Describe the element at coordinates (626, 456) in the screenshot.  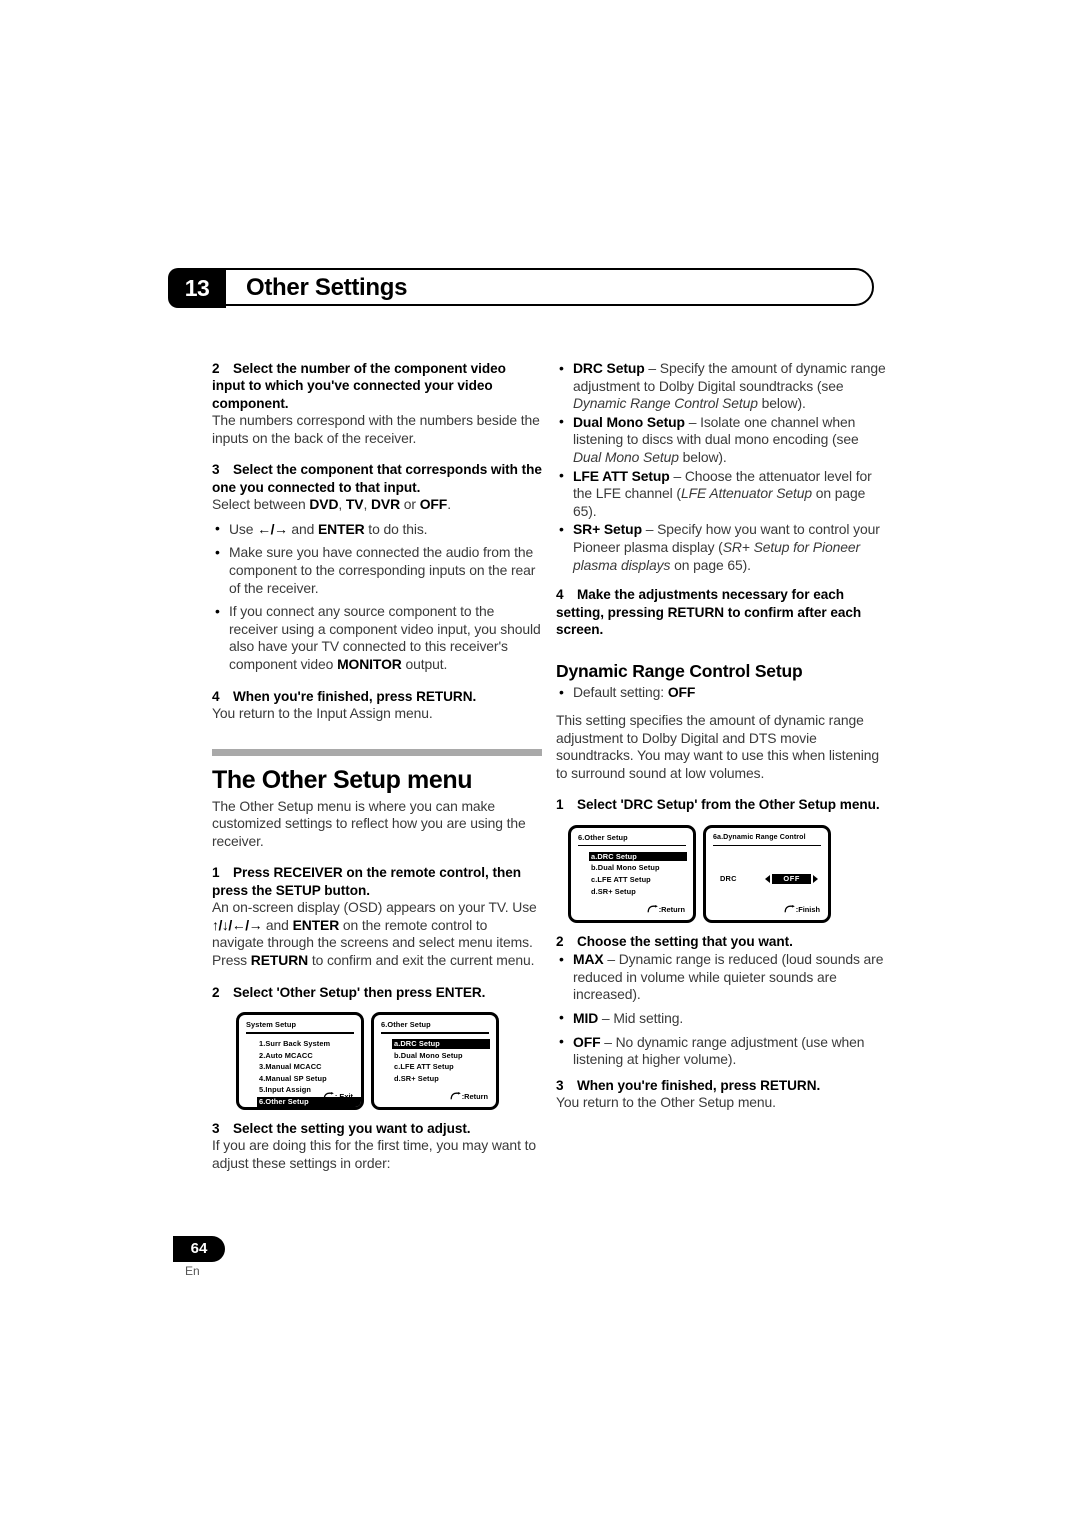
I see `cross-ref: Dual Mono Setup` at that location.